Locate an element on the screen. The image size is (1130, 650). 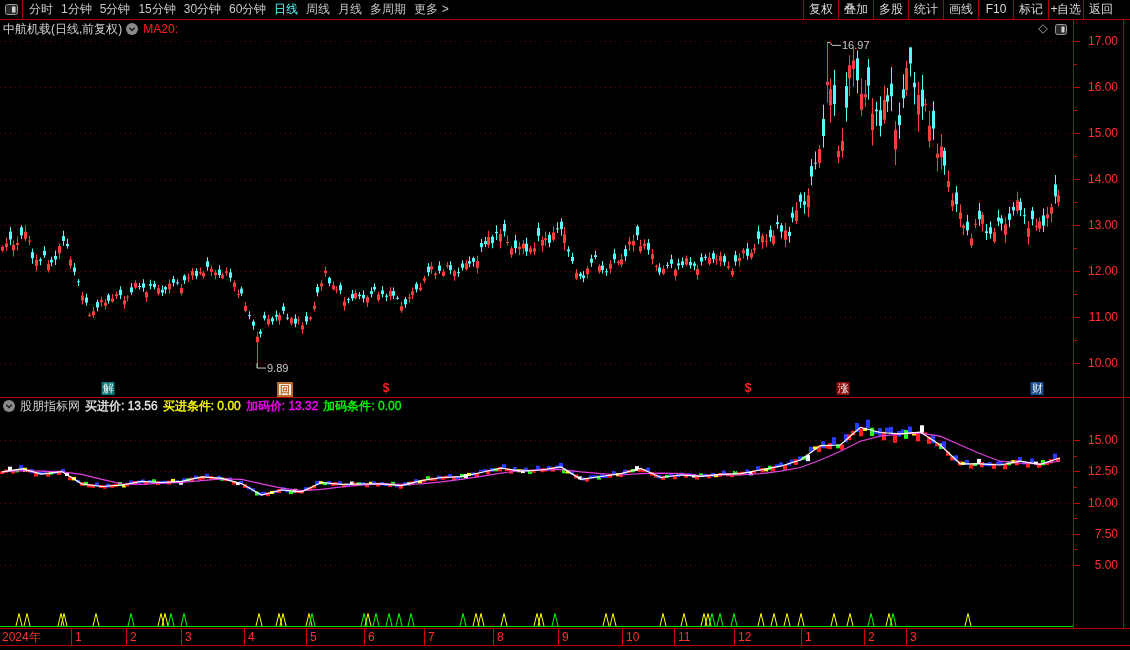
period-tab: 分时 is located at coordinates (41, 9).